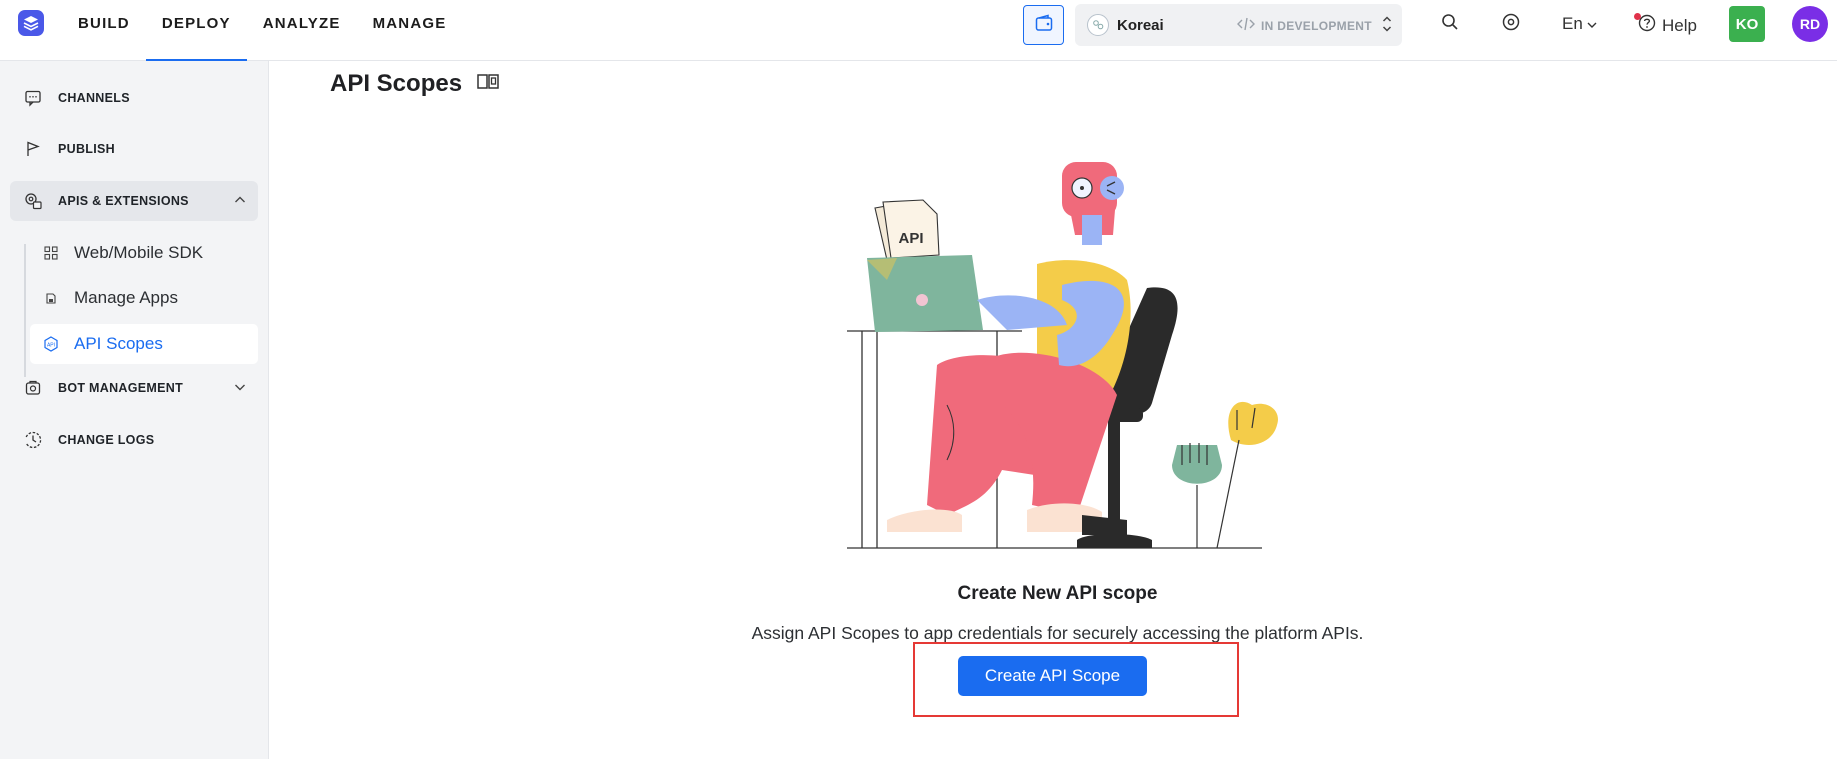  I want to click on sub-item-label: Manage Apps, so click(126, 297).